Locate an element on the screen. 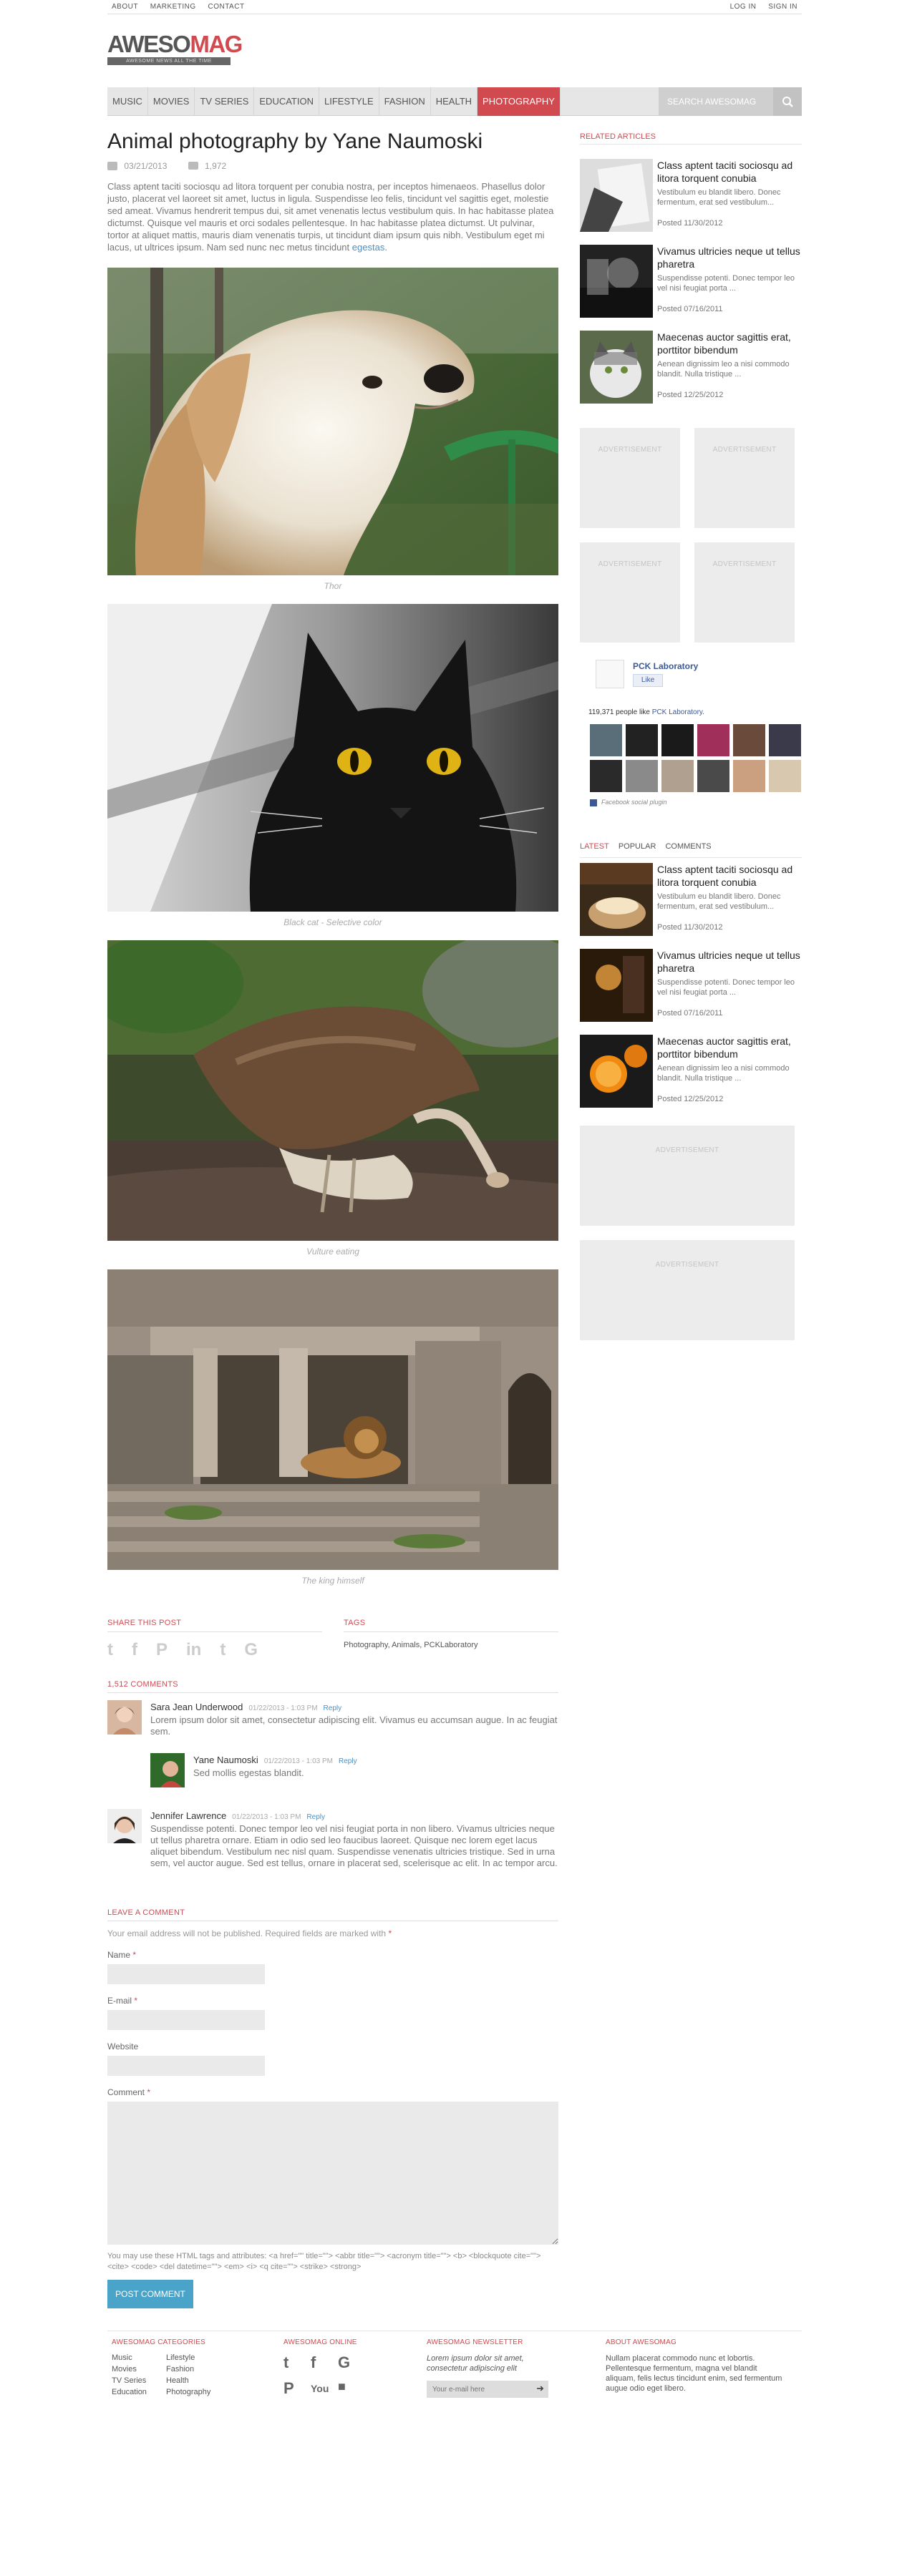 The width and height of the screenshot is (902, 2576). footer-link: Health is located at coordinates (193, 2380).